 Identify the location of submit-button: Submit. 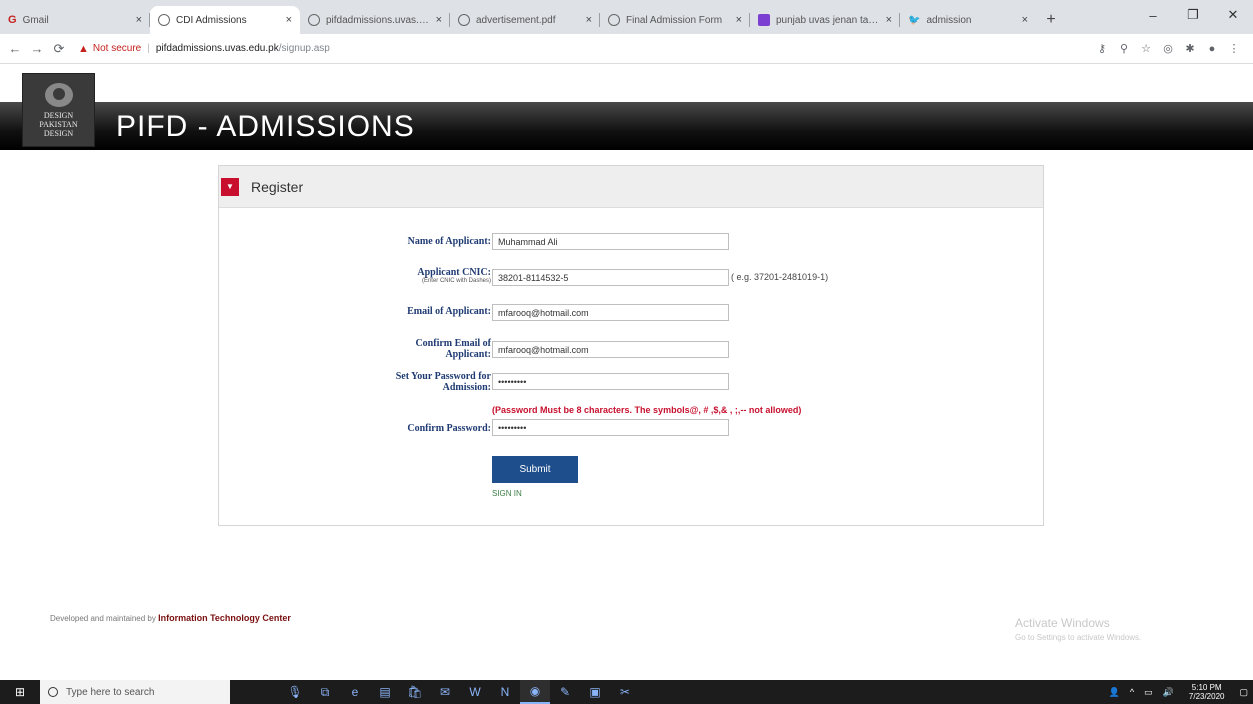
(535, 469).